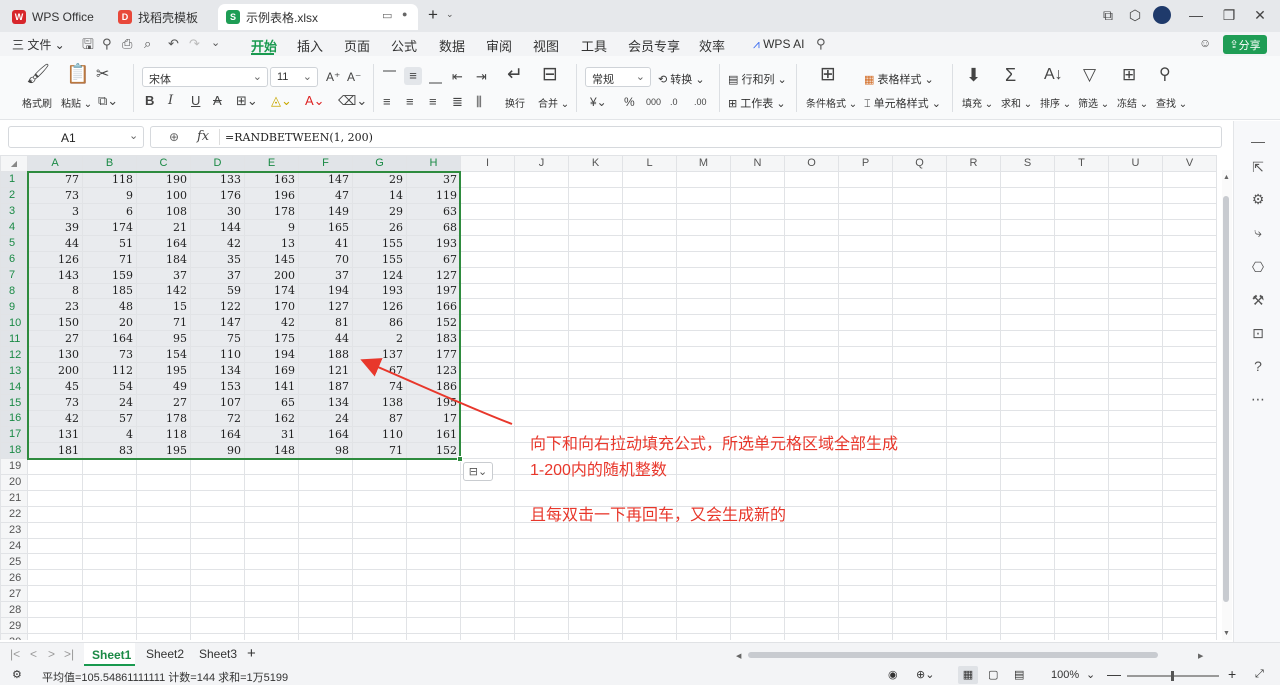  What do you see at coordinates (778, 44) in the screenshot?
I see `wps-ai-button: ⩘ WPS AI` at bounding box center [778, 44].